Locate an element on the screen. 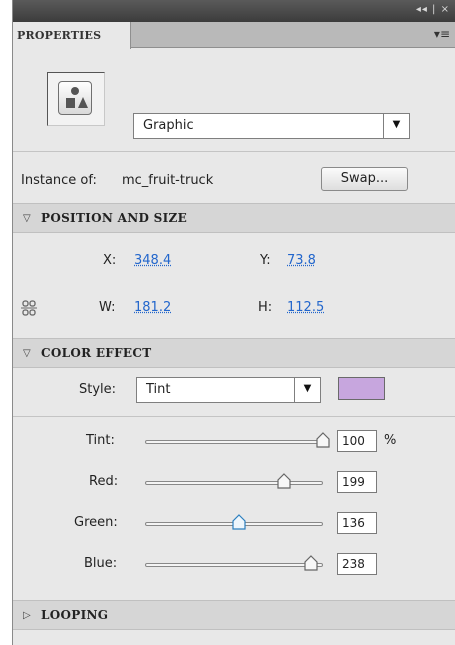  tint-label: Tint: is located at coordinates (100, 440).